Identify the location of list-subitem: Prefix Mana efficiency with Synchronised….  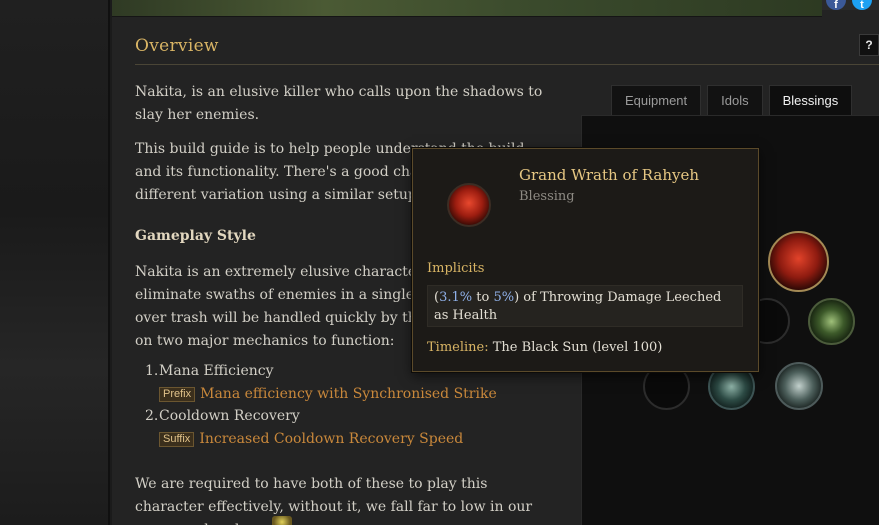
(328, 394).